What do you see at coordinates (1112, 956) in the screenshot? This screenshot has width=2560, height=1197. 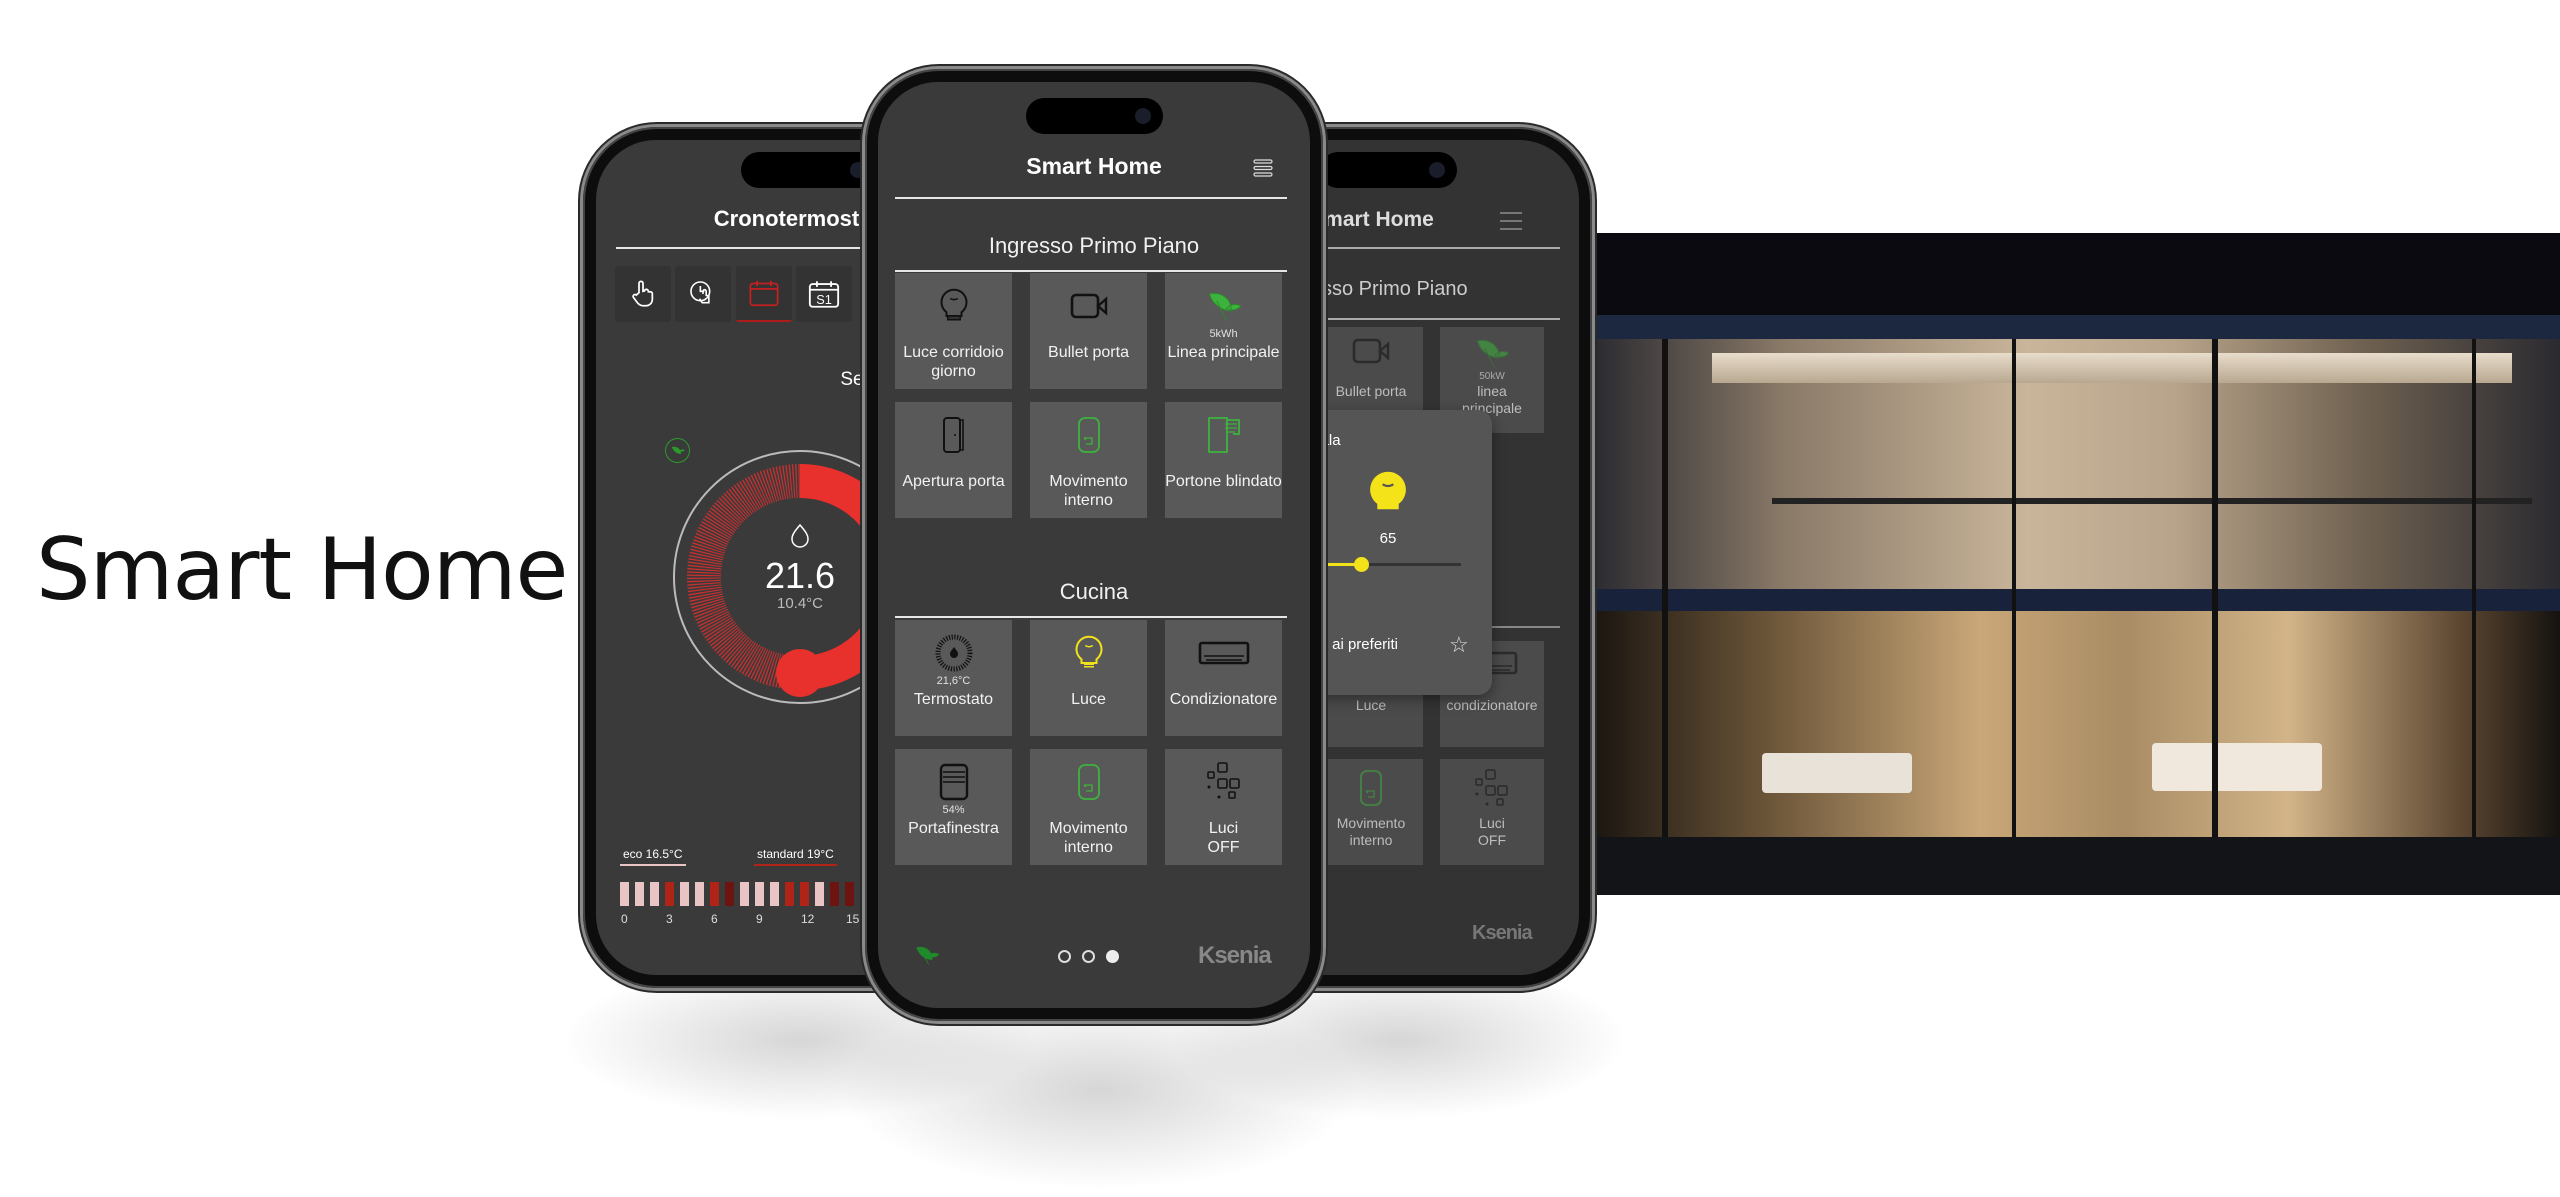 I see `page-dot-active` at bounding box center [1112, 956].